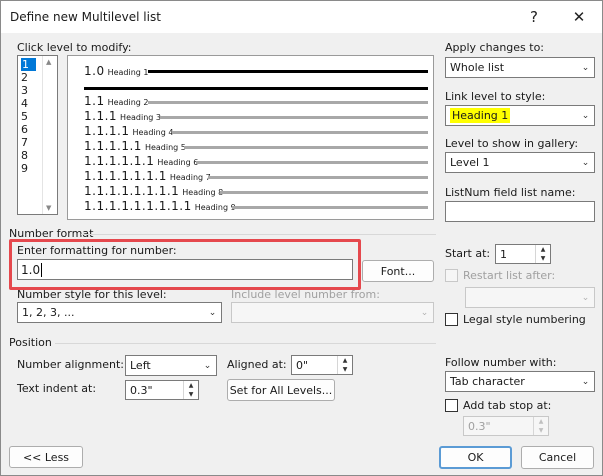  Describe the element at coordinates (24, 103) in the screenshot. I see `level-item: 4` at that location.